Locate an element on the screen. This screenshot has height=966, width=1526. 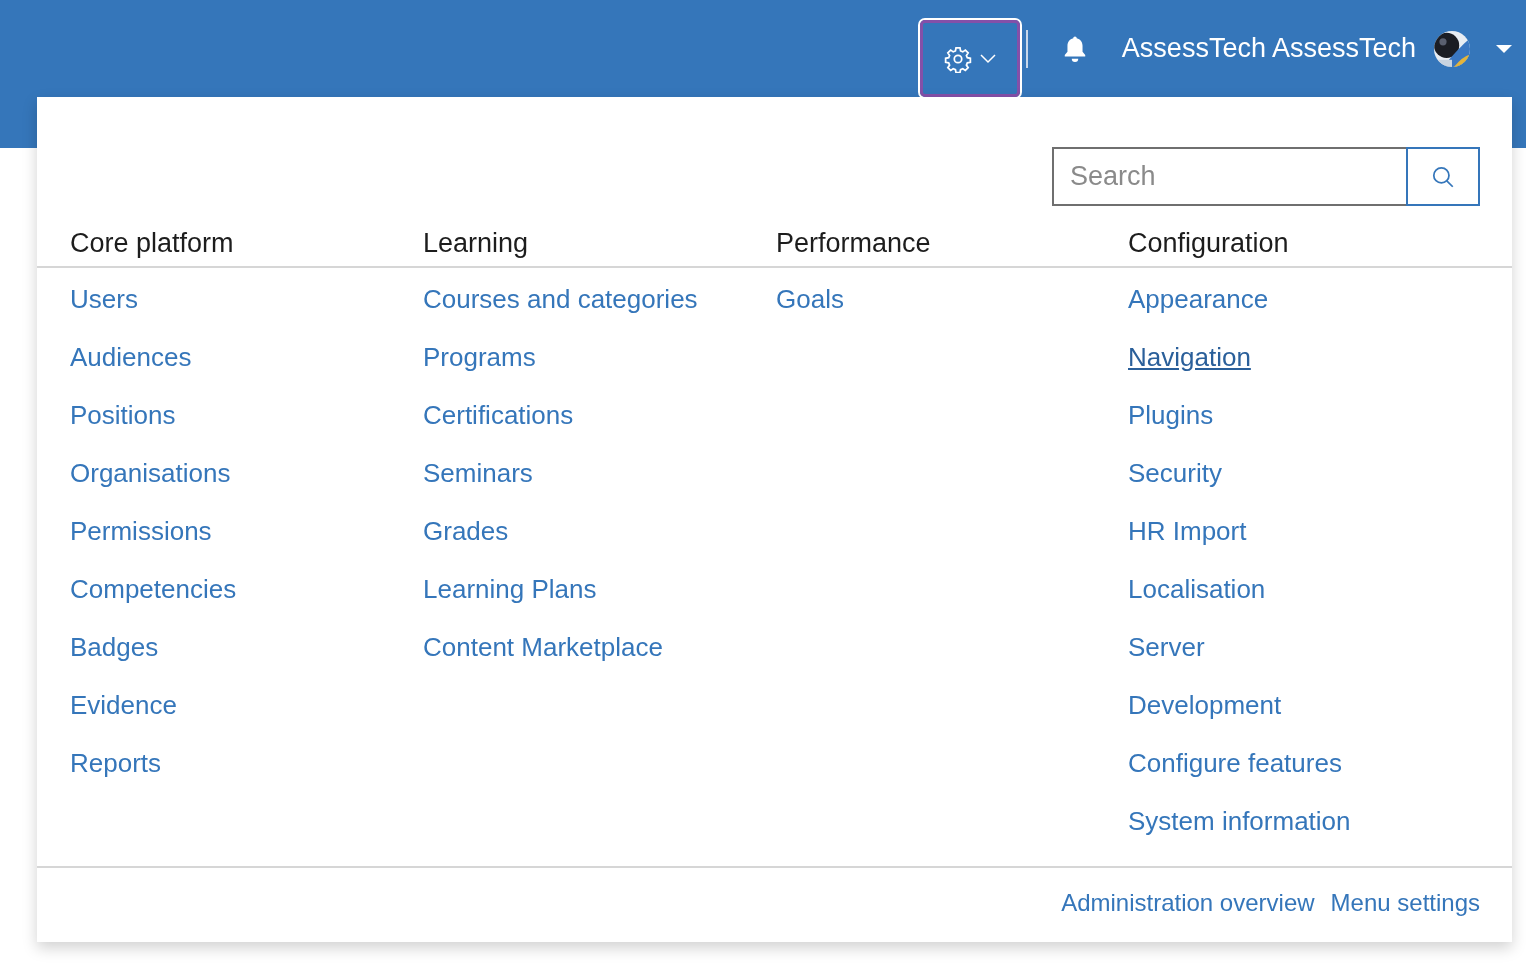
column-heading: Performance is located at coordinates (853, 243).